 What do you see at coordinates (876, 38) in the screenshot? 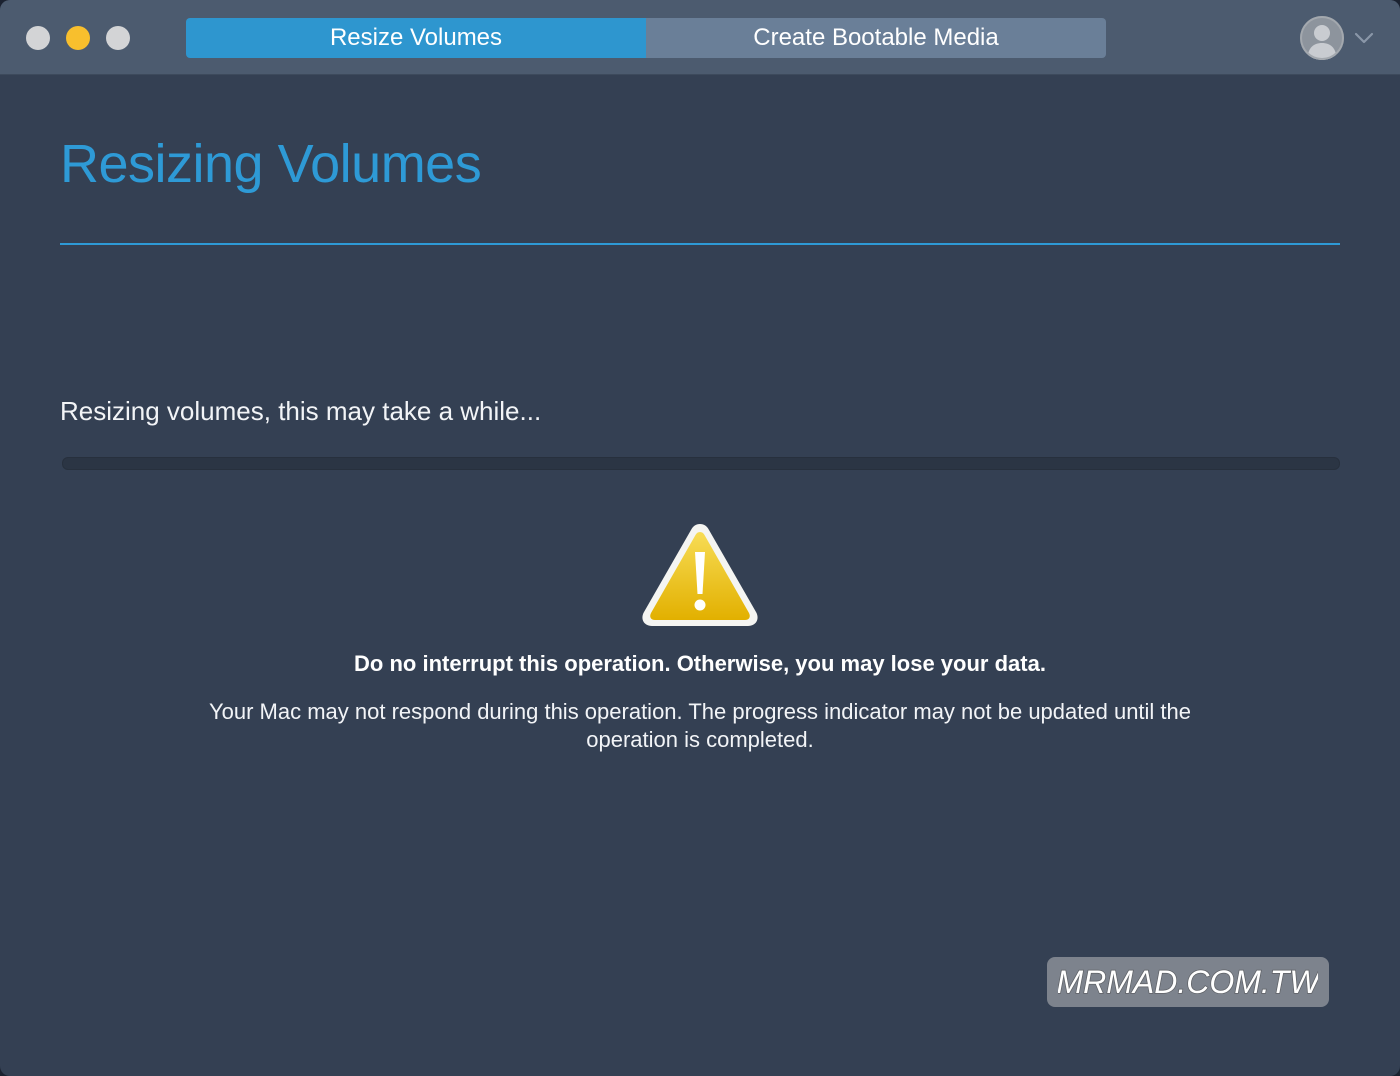
I see `tab-create-bootable-media: Create Bootable Media` at bounding box center [876, 38].